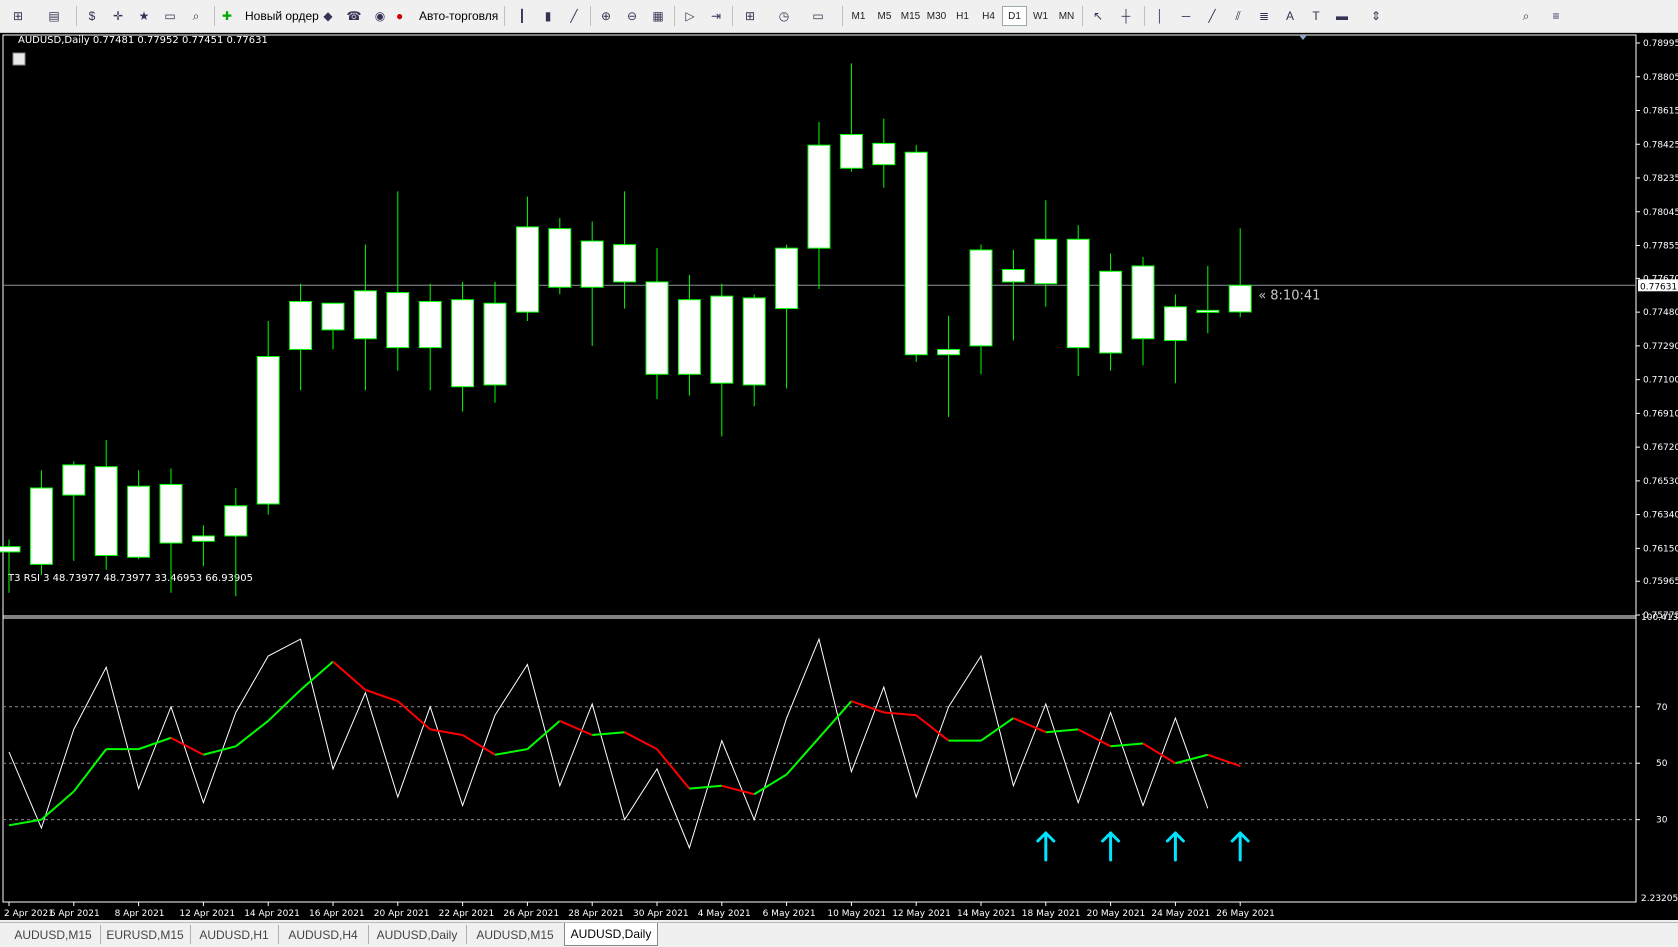 The width and height of the screenshot is (1678, 947). Describe the element at coordinates (207, 914) in the screenshot. I see `date-label: 12 Apr 2021` at that location.